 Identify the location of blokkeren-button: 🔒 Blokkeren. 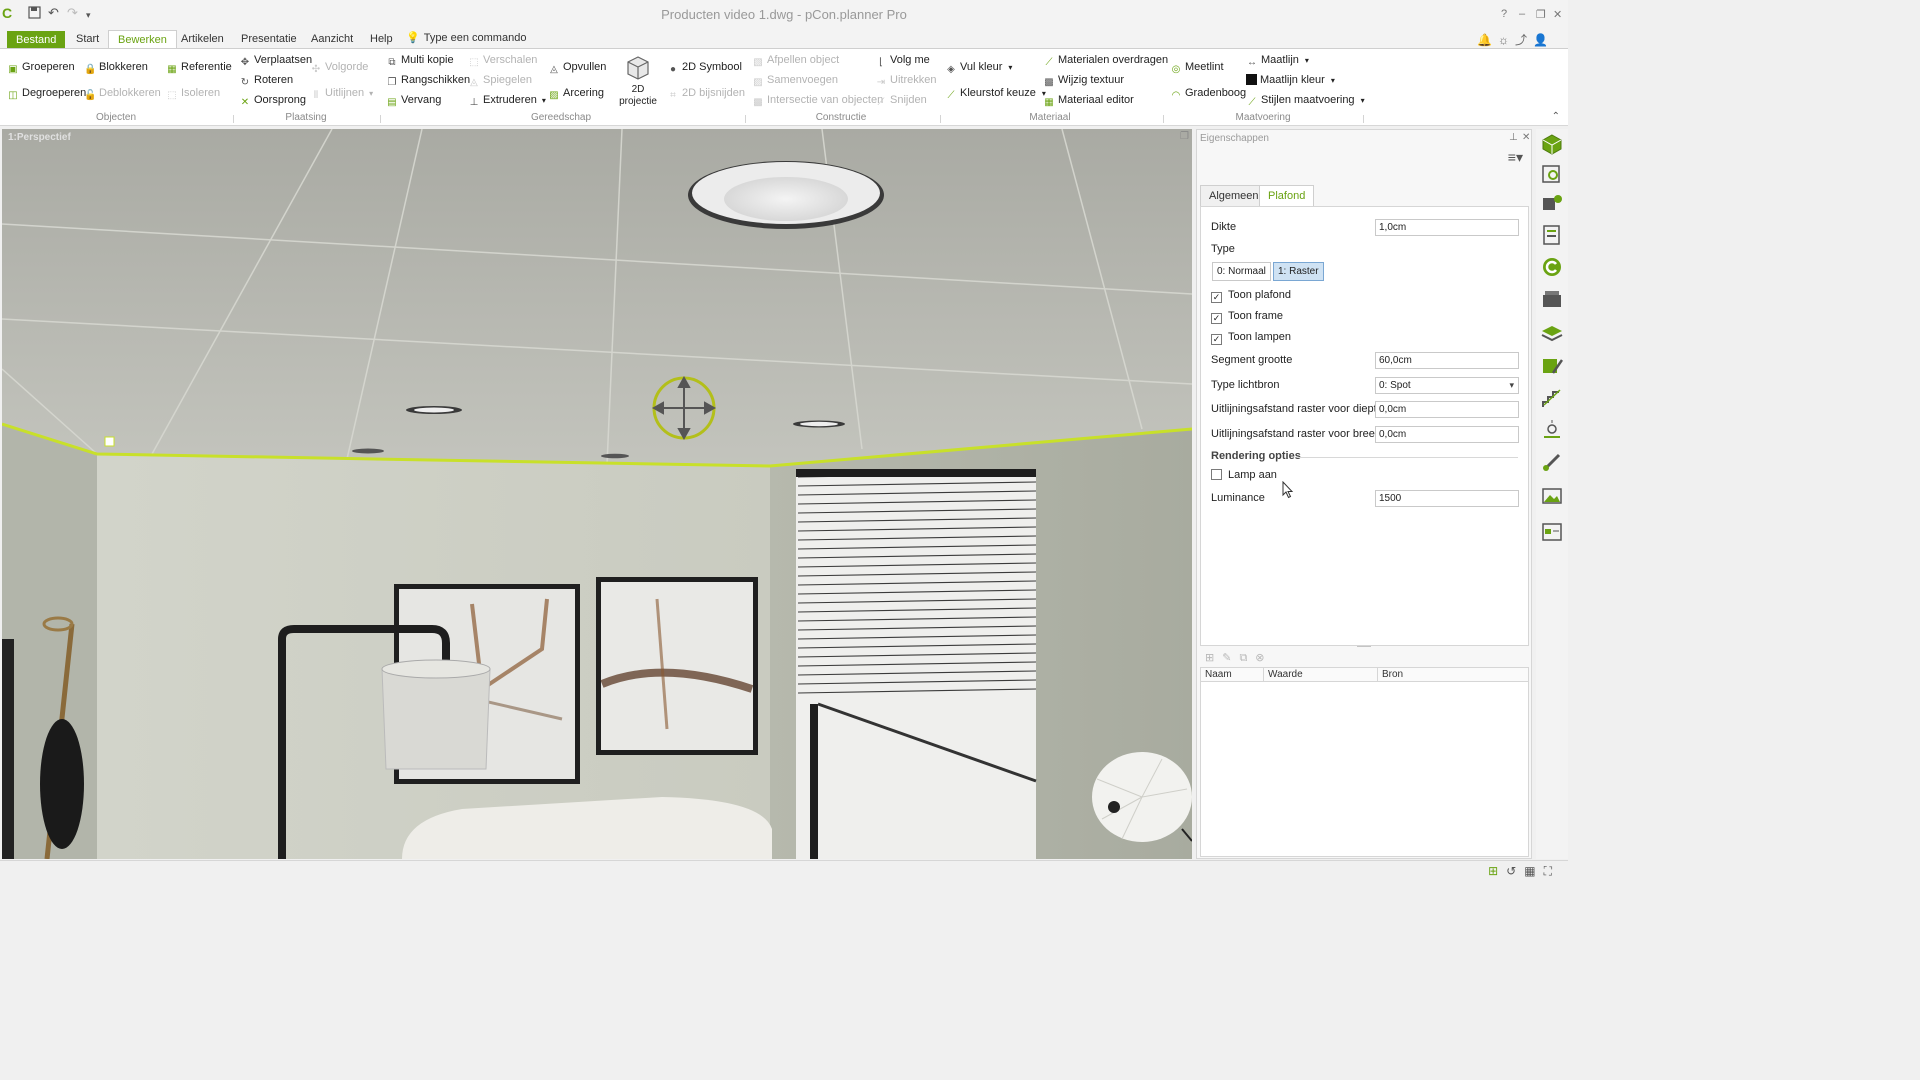
(116, 67).